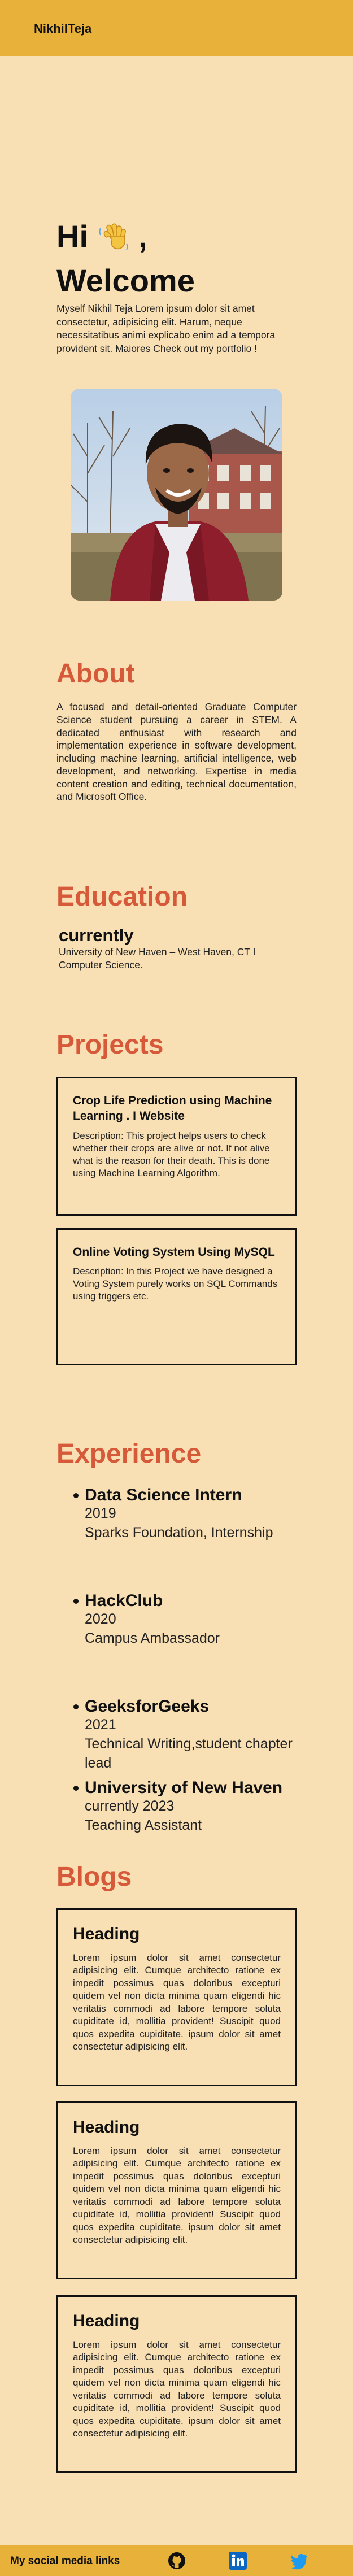  I want to click on brand-name: NikhilTeja, so click(62, 28).